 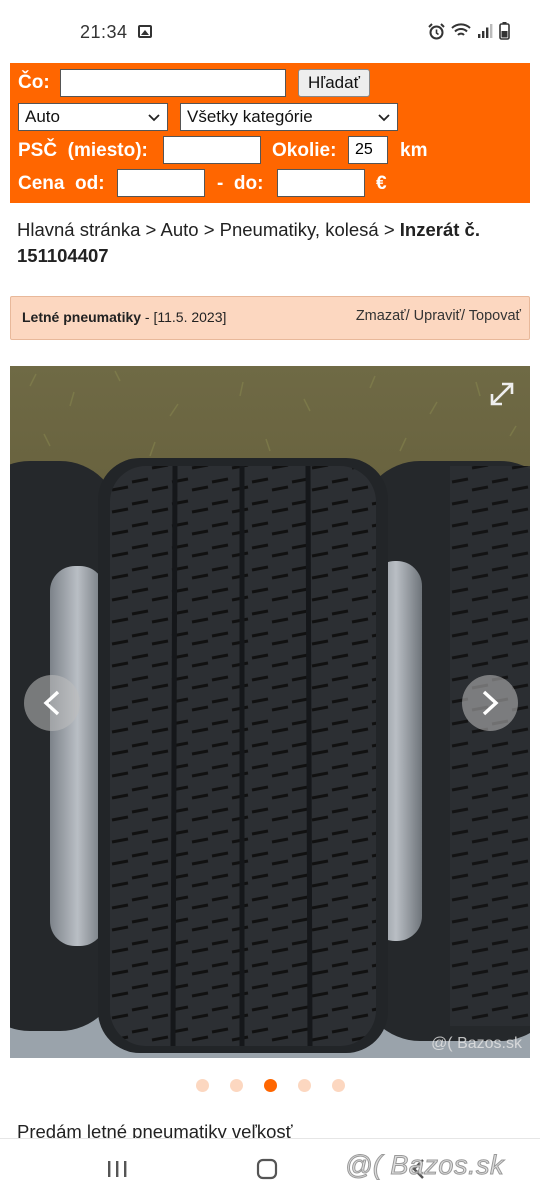 What do you see at coordinates (461, 29) in the screenshot?
I see `wifi-icon` at bounding box center [461, 29].